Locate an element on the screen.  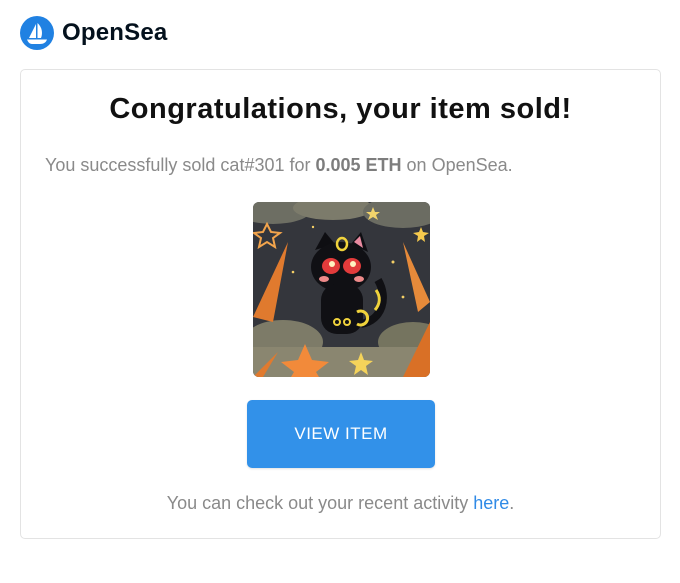
view-item-button: VIEW ITEM is located at coordinates (341, 434).